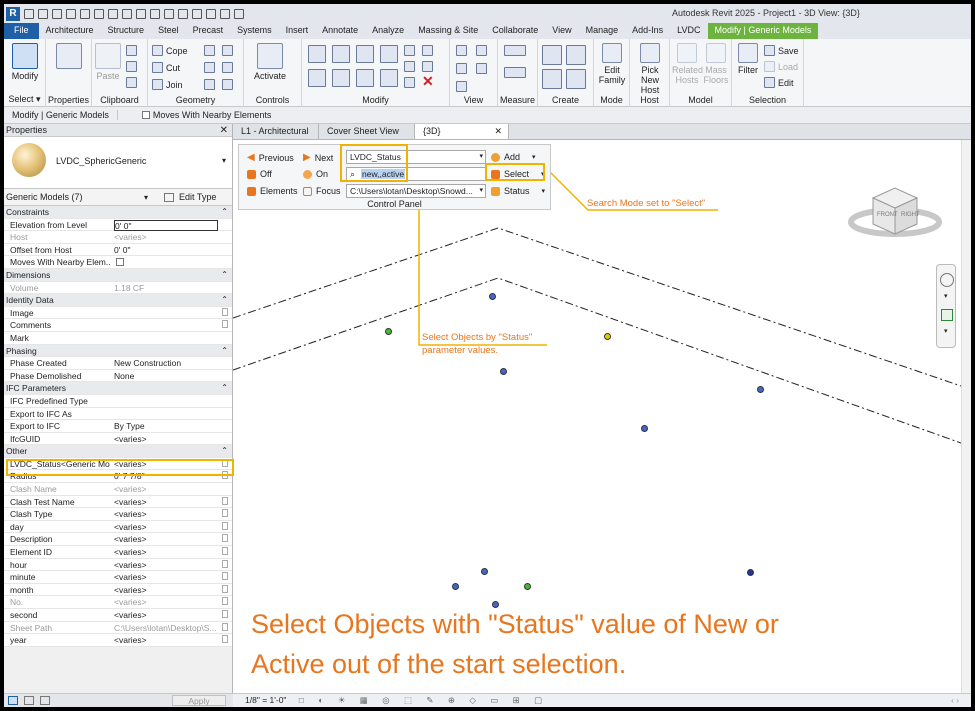  Describe the element at coordinates (315, 174) in the screenshot. I see `on-button: On` at that location.